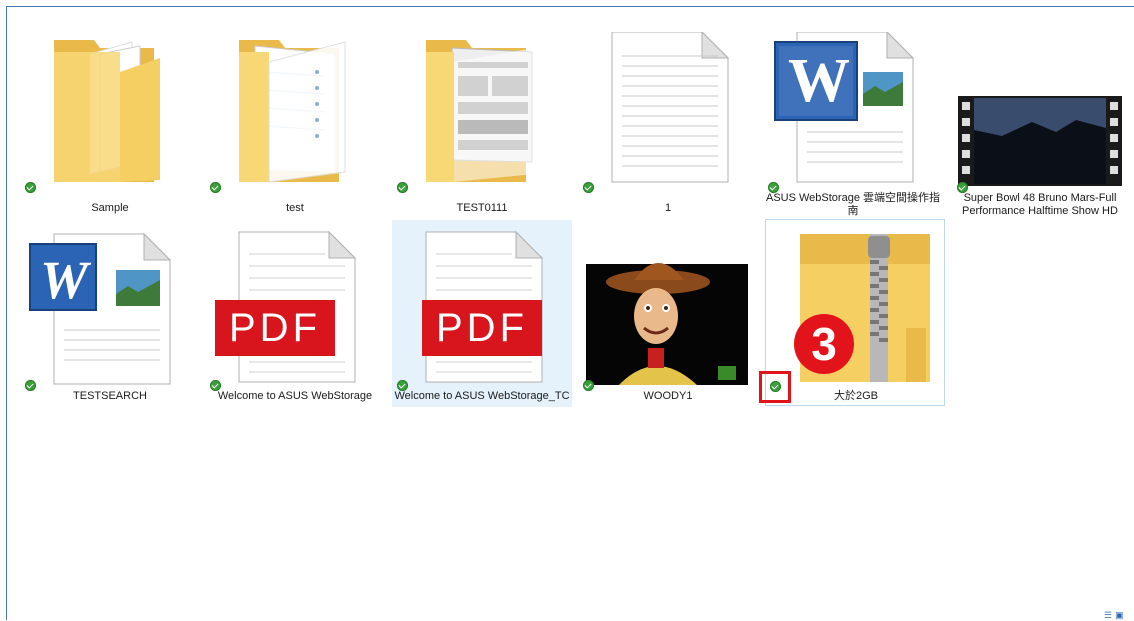  What do you see at coordinates (1040, 141) in the screenshot?
I see `video-thumbnail-icon` at bounding box center [1040, 141].